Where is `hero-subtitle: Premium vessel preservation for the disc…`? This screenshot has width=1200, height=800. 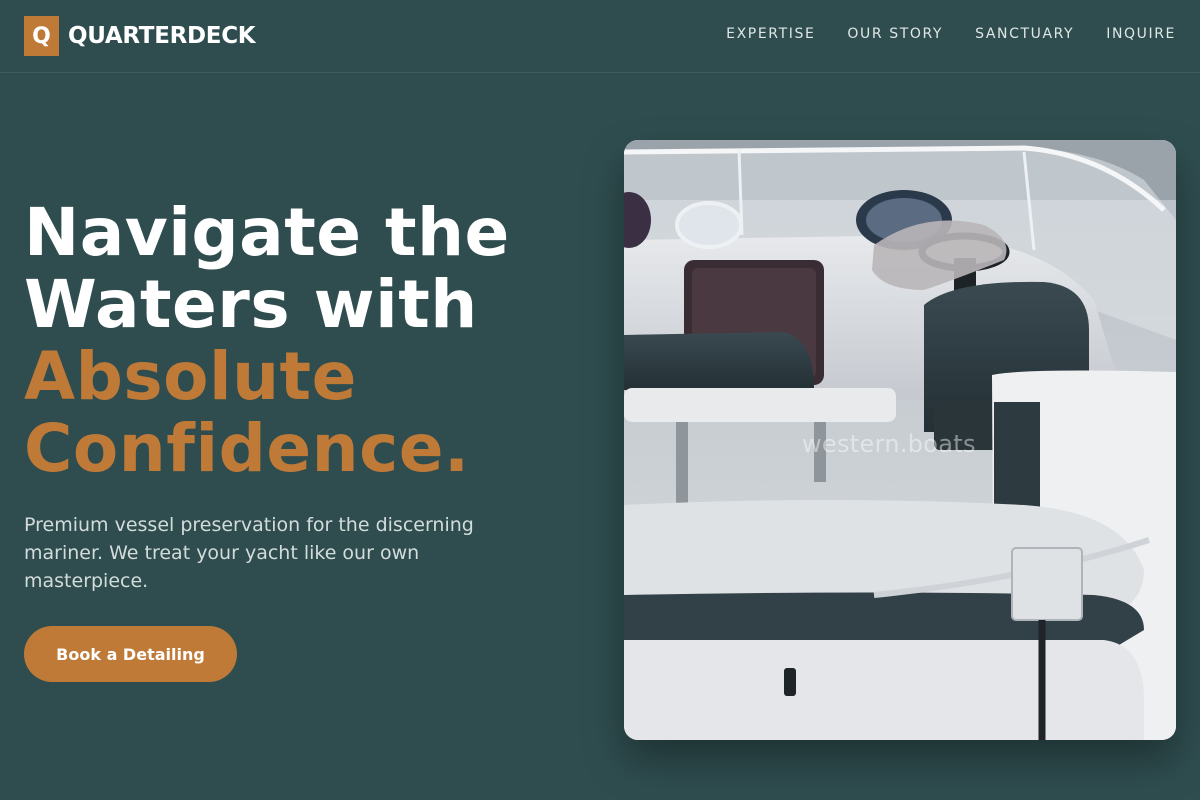
hero-subtitle: Premium vessel preservation for the disc… is located at coordinates (249, 553).